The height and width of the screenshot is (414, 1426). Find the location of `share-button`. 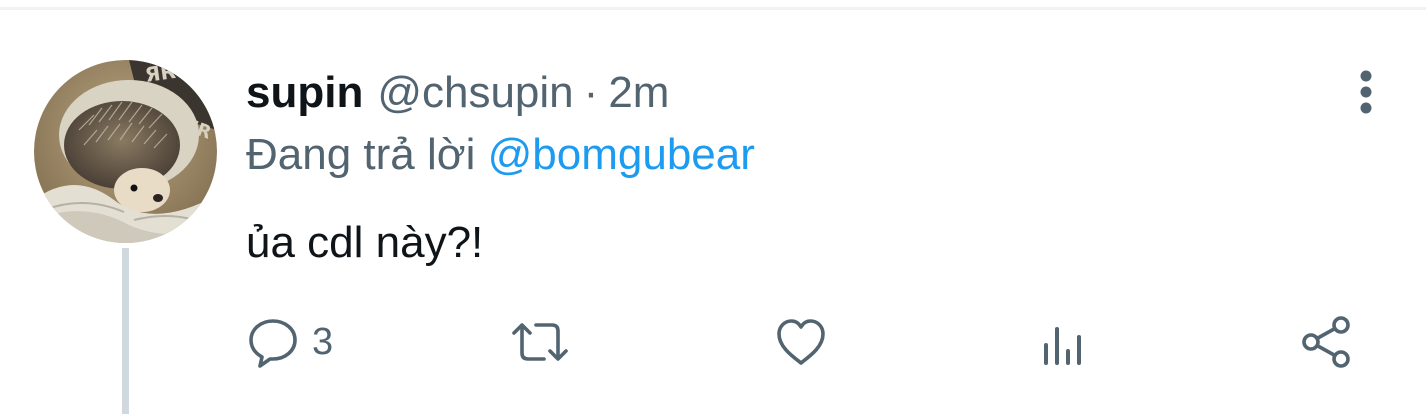

share-button is located at coordinates (1327, 342).